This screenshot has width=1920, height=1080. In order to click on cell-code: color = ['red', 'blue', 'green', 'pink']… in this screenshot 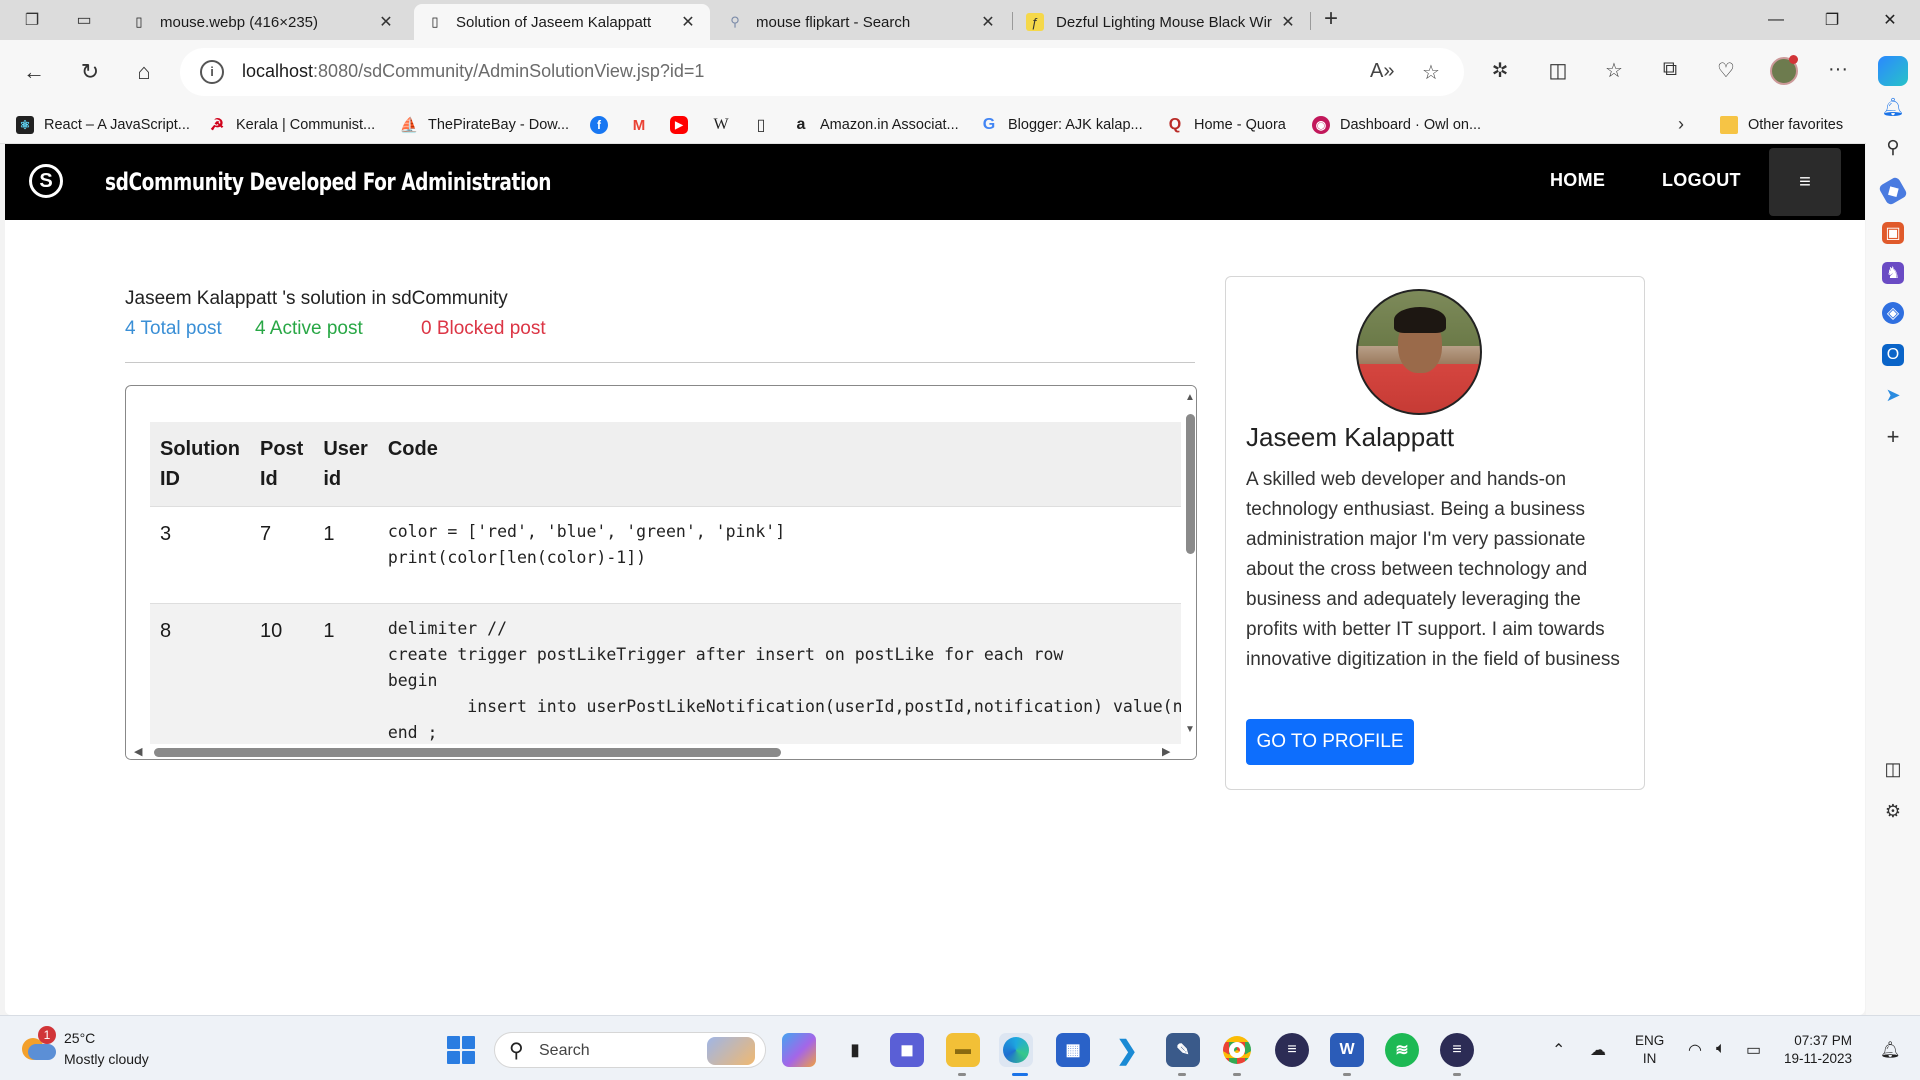, I will do `click(786, 555)`.